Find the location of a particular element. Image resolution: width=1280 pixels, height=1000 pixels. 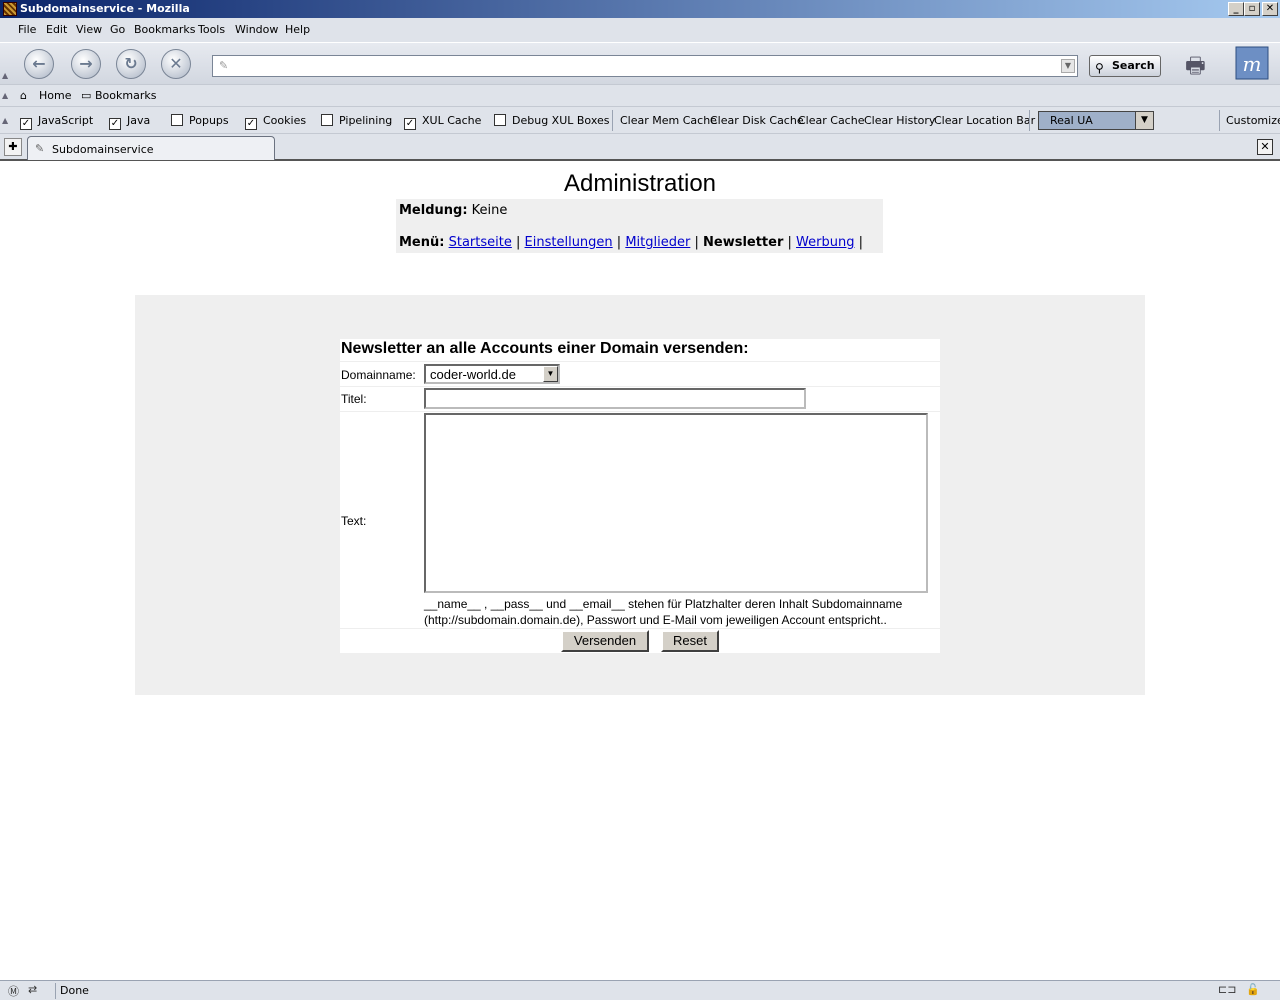

page-proxy-icon: ✎ is located at coordinates (224, 65).